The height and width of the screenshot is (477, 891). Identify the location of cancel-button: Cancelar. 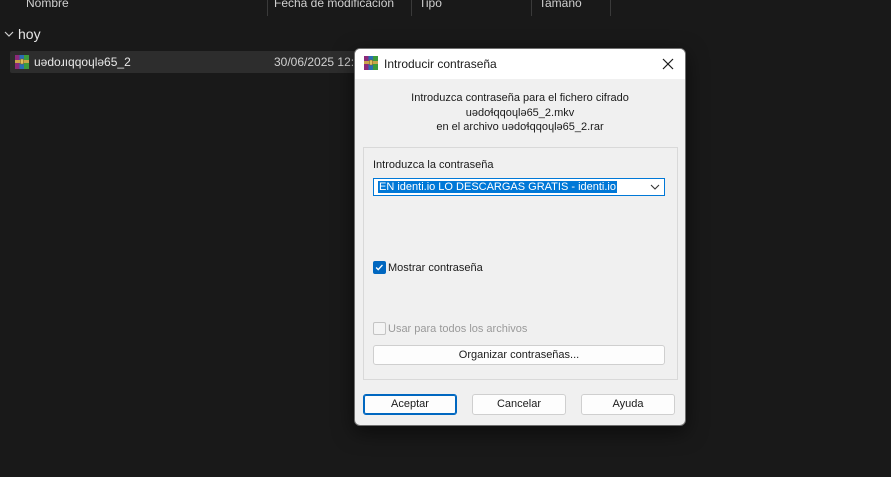
(519, 404).